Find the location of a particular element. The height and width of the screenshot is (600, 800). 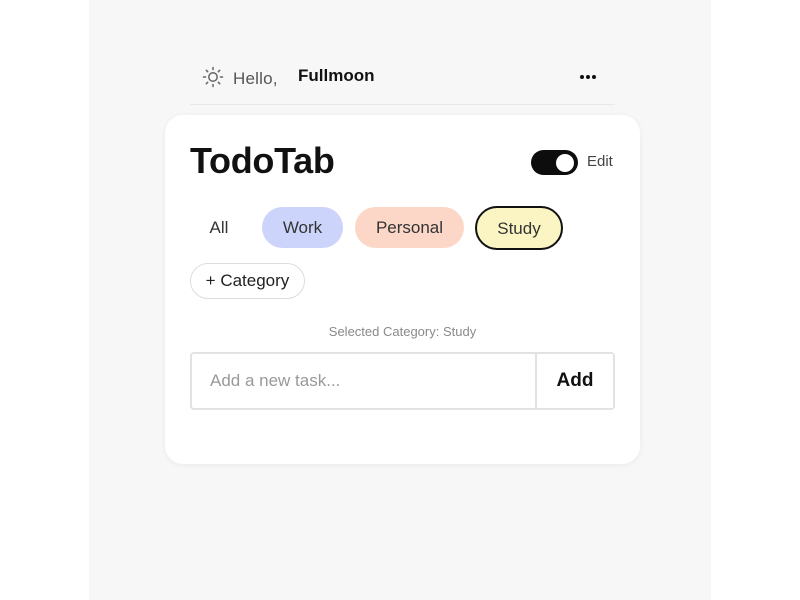

category-chip-all: All is located at coordinates (219, 227).